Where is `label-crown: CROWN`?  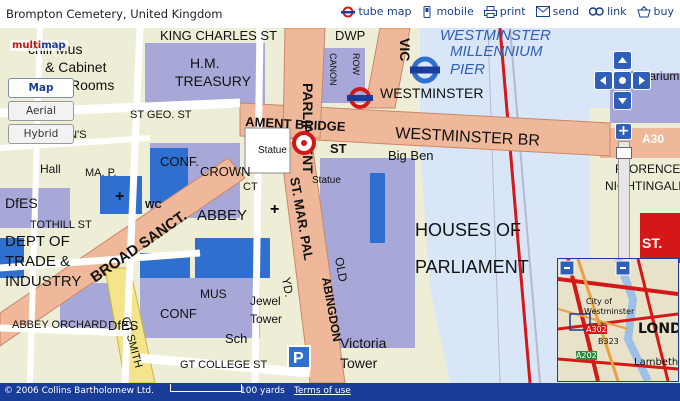
label-crown: CROWN is located at coordinates (225, 171).